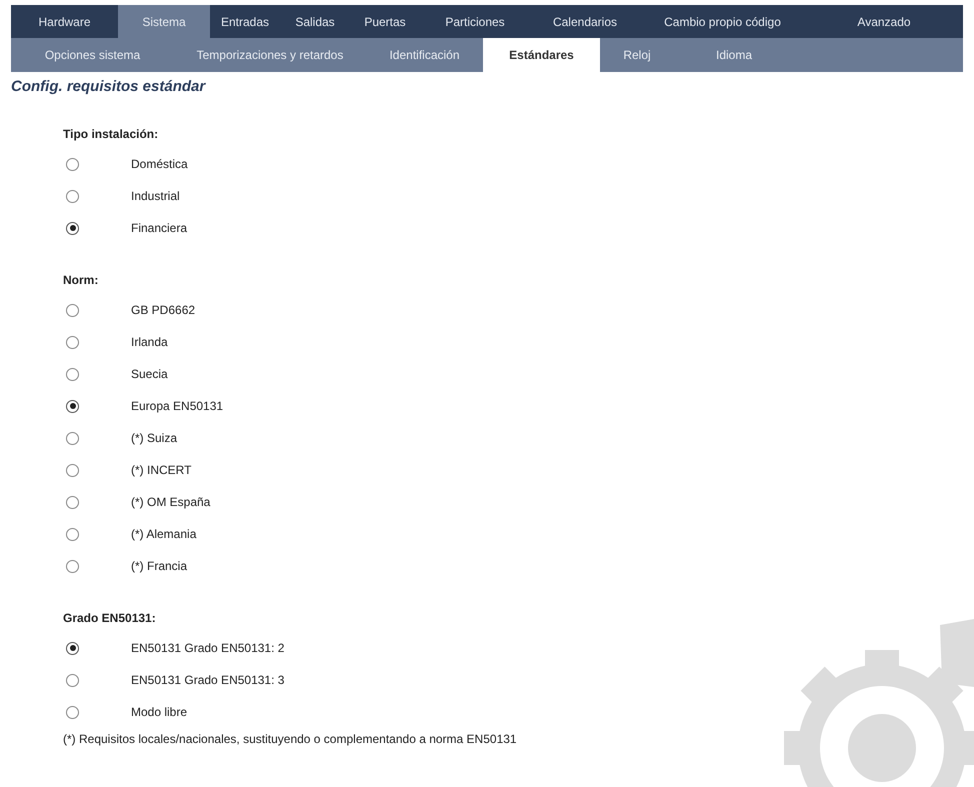  What do you see at coordinates (109, 87) in the screenshot?
I see `page-title: Config. requisitos estándar` at bounding box center [109, 87].